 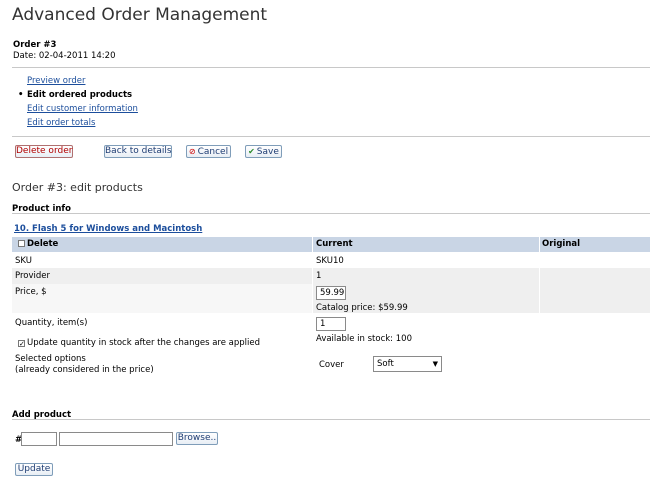 I want to click on browse-label: Browse.., so click(x=197, y=438).